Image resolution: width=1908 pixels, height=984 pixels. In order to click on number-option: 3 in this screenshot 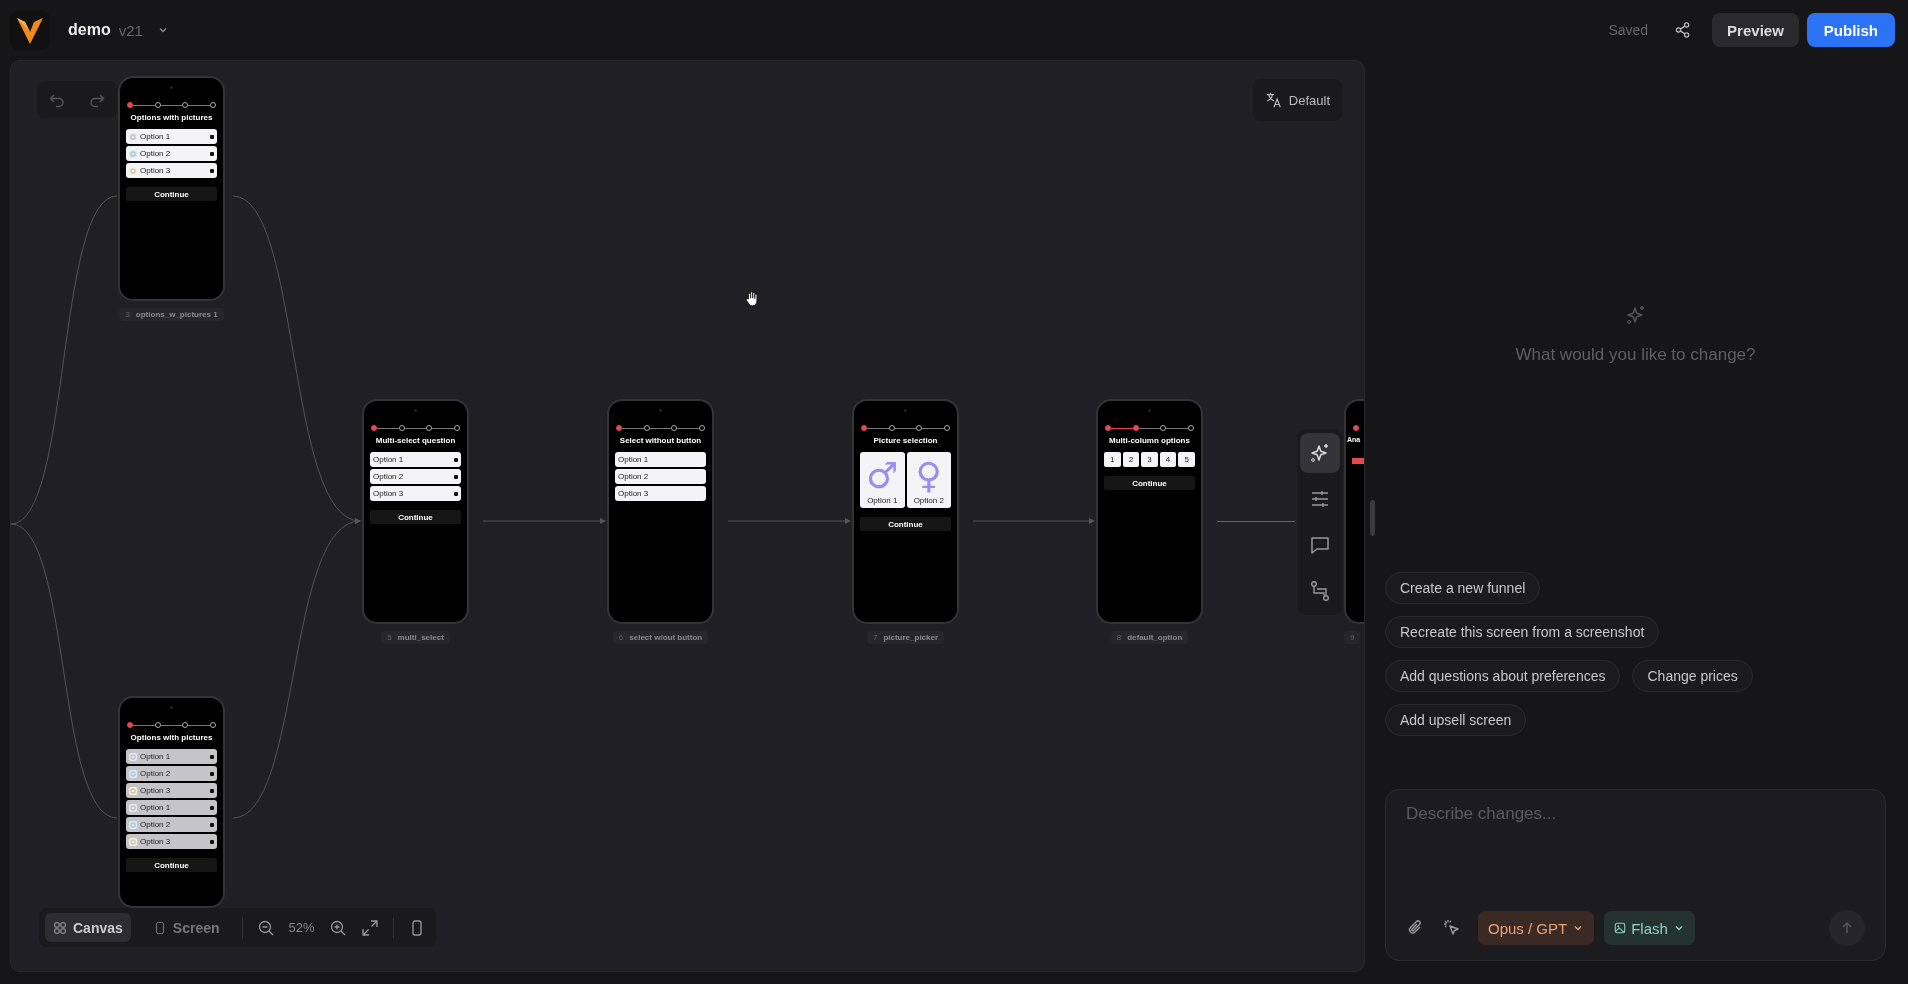, I will do `click(1149, 459)`.